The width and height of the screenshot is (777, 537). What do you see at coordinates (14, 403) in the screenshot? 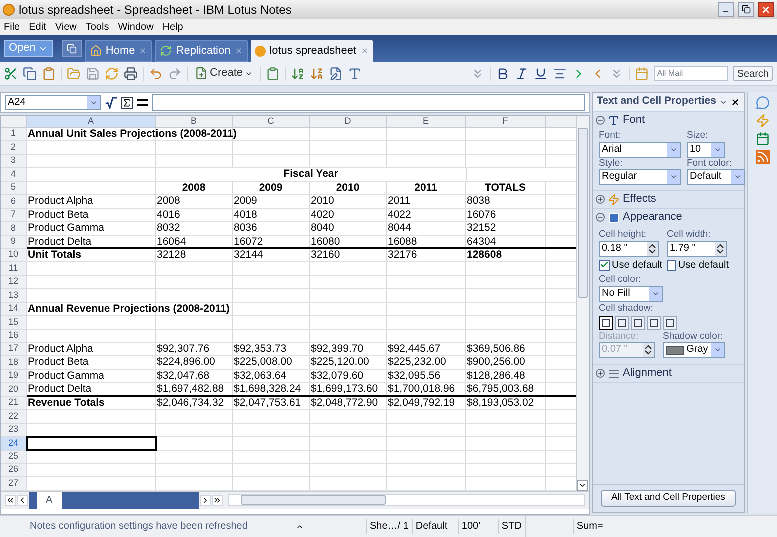
I see `row-header: 21` at bounding box center [14, 403].